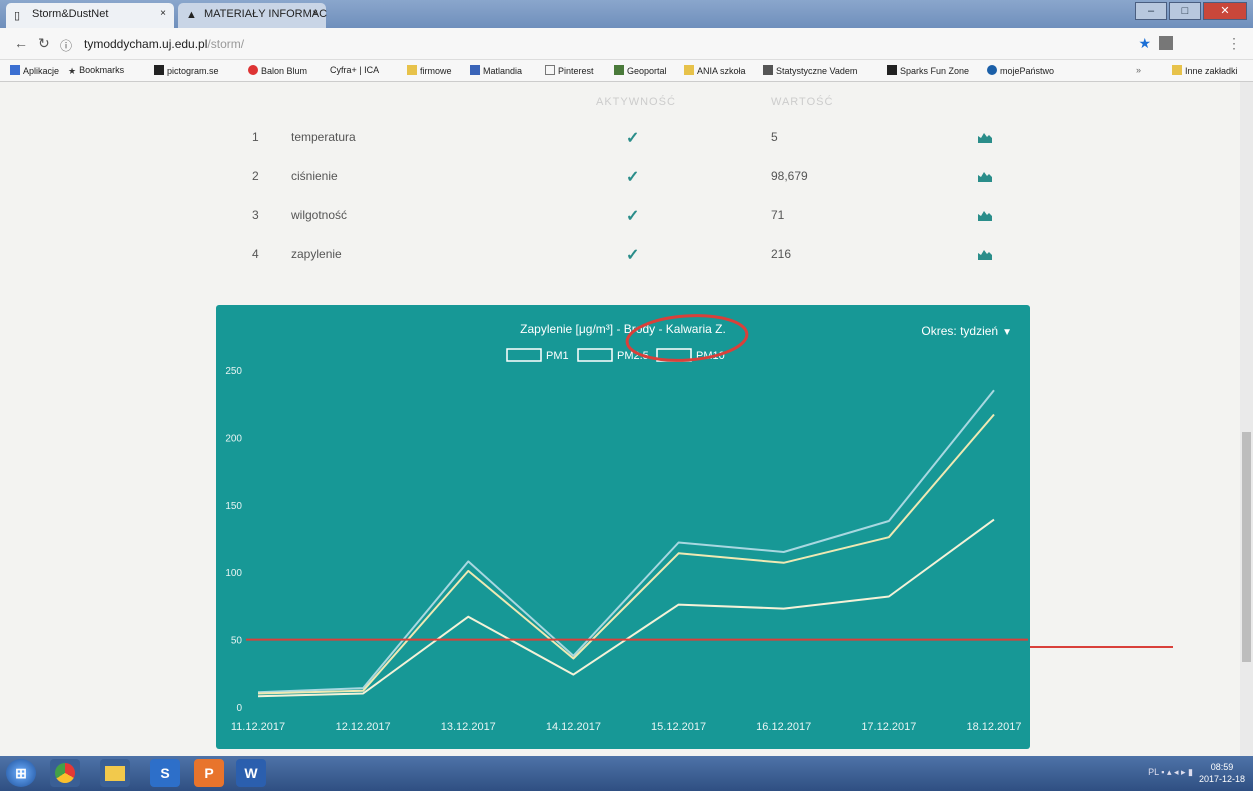  What do you see at coordinates (1225, 11) in the screenshot?
I see `close-window-button: ✕` at bounding box center [1225, 11].